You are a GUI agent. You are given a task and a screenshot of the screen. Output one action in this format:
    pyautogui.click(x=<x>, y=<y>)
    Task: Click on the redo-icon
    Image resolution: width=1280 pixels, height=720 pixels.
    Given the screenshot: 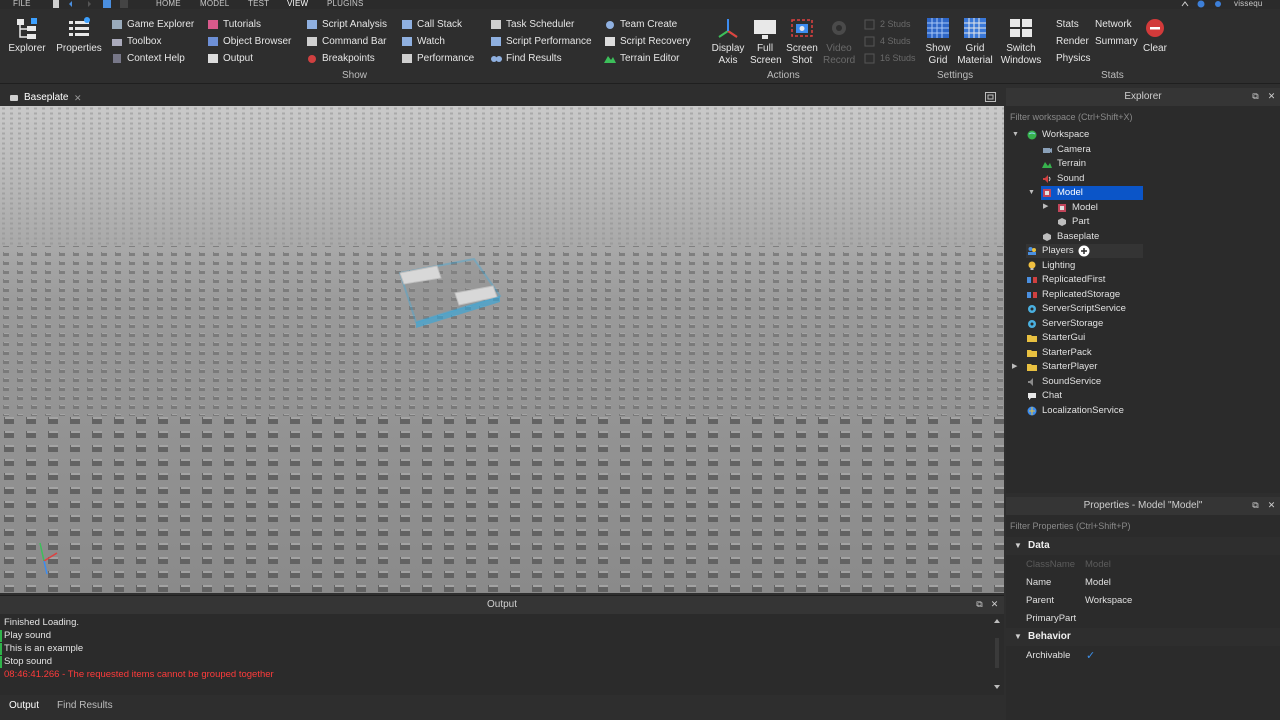 What is the action you would take?
    pyautogui.click(x=88, y=4)
    